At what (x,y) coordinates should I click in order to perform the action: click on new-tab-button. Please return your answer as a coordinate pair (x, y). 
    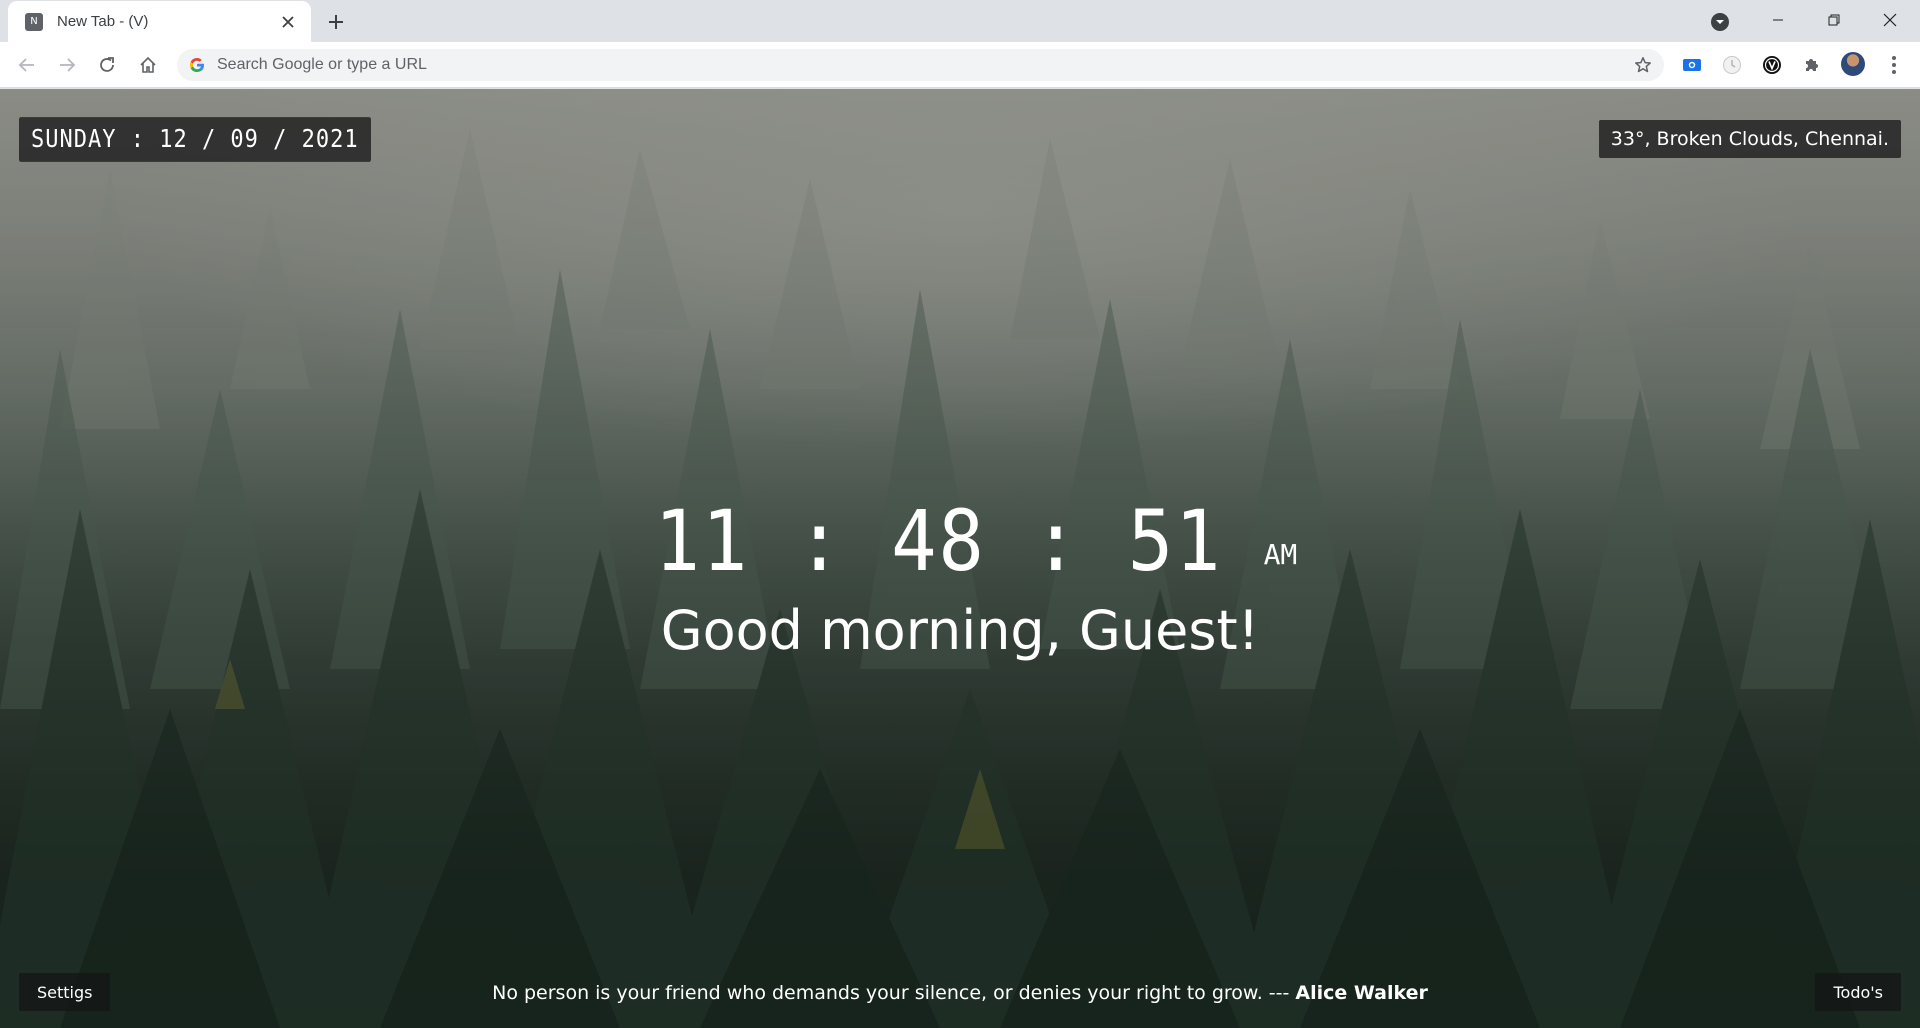
    Looking at the image, I should click on (336, 22).